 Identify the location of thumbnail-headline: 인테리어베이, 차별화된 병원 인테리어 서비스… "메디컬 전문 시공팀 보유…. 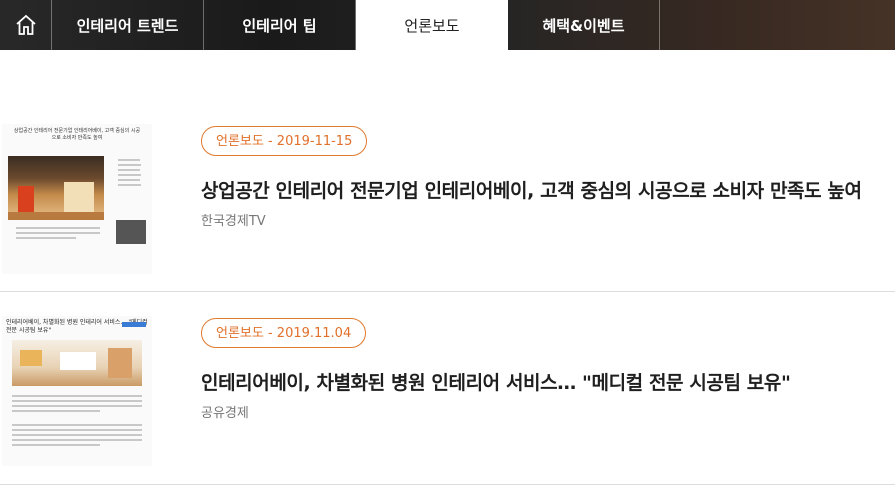
(77, 326).